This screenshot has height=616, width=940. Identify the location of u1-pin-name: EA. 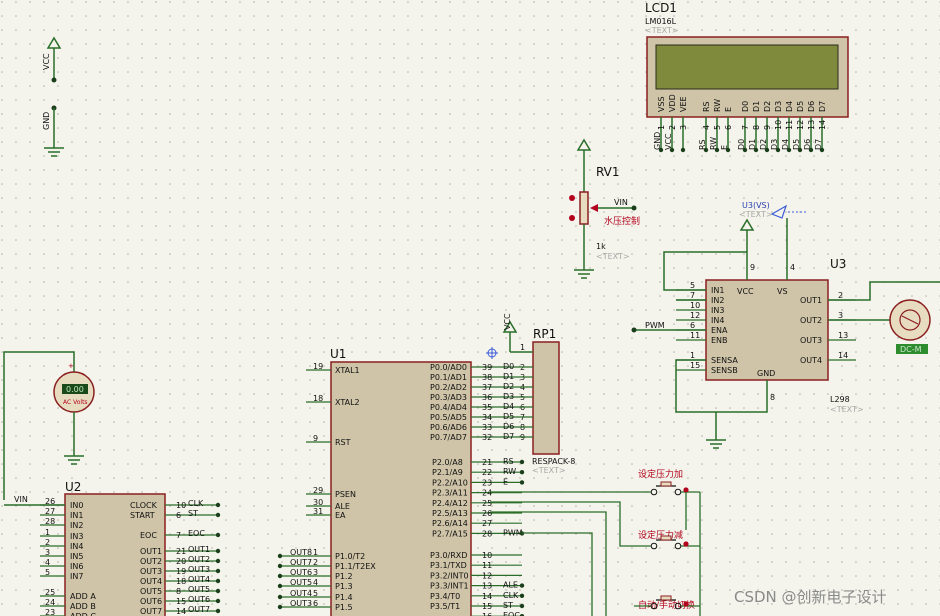
(340, 515).